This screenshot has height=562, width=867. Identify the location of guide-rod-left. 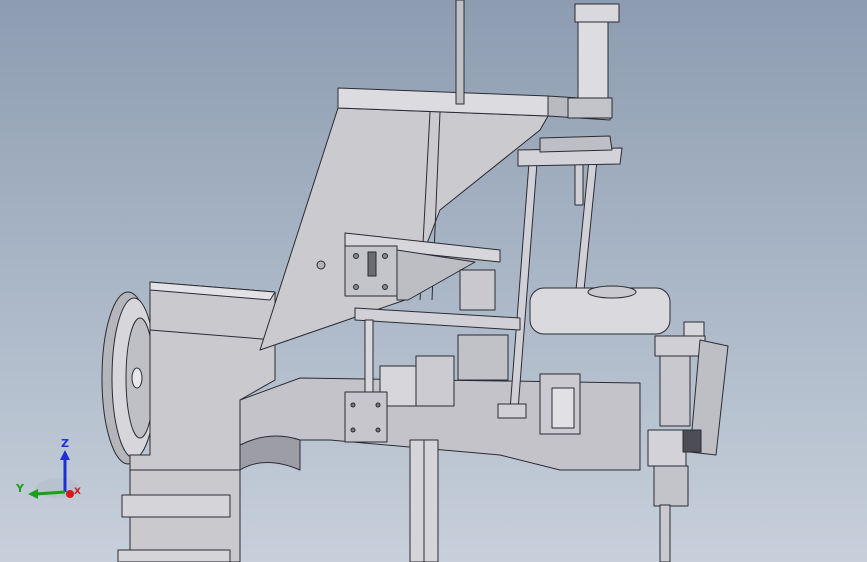
(460, 52).